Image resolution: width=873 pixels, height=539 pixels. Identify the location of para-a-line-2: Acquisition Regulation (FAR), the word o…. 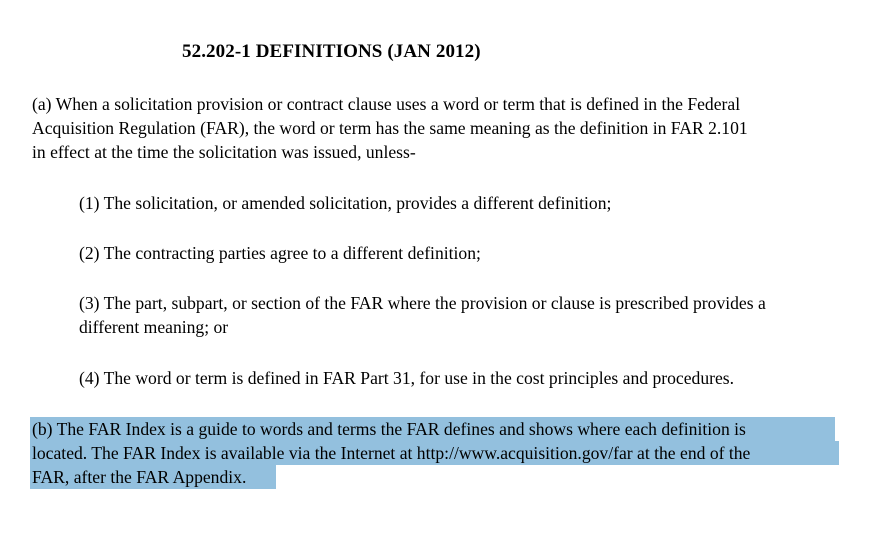
(390, 128).